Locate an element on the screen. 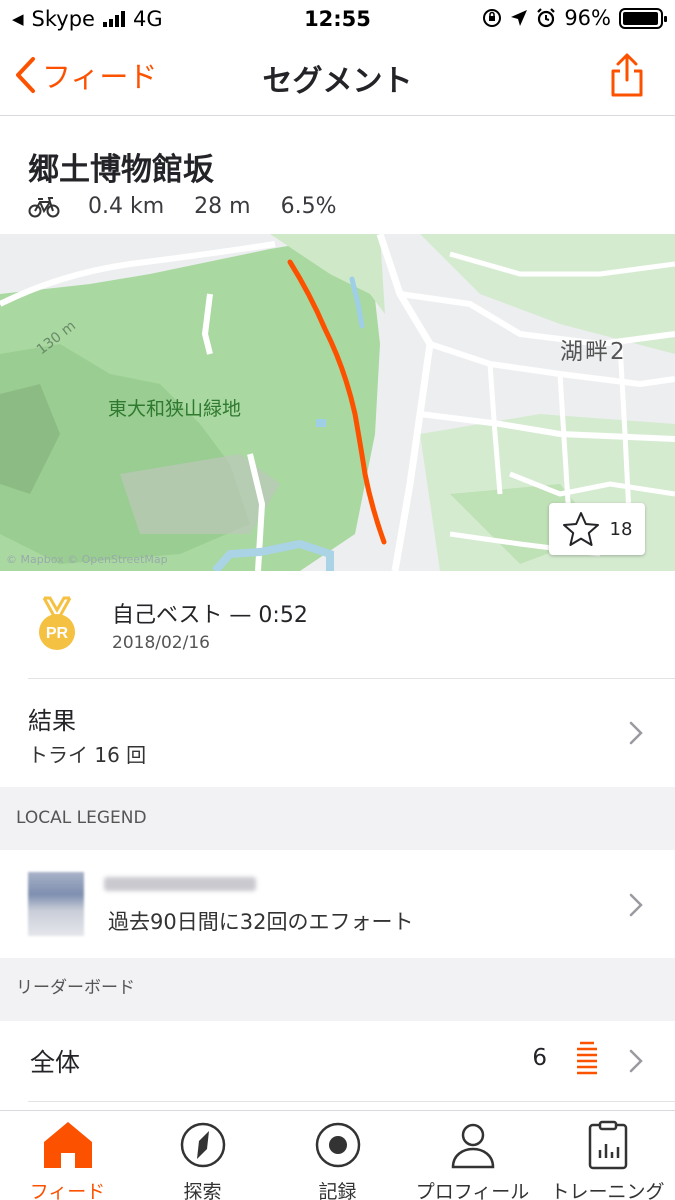 Image resolution: width=675 pixels, height=1200 pixels. share-button is located at coordinates (627, 77).